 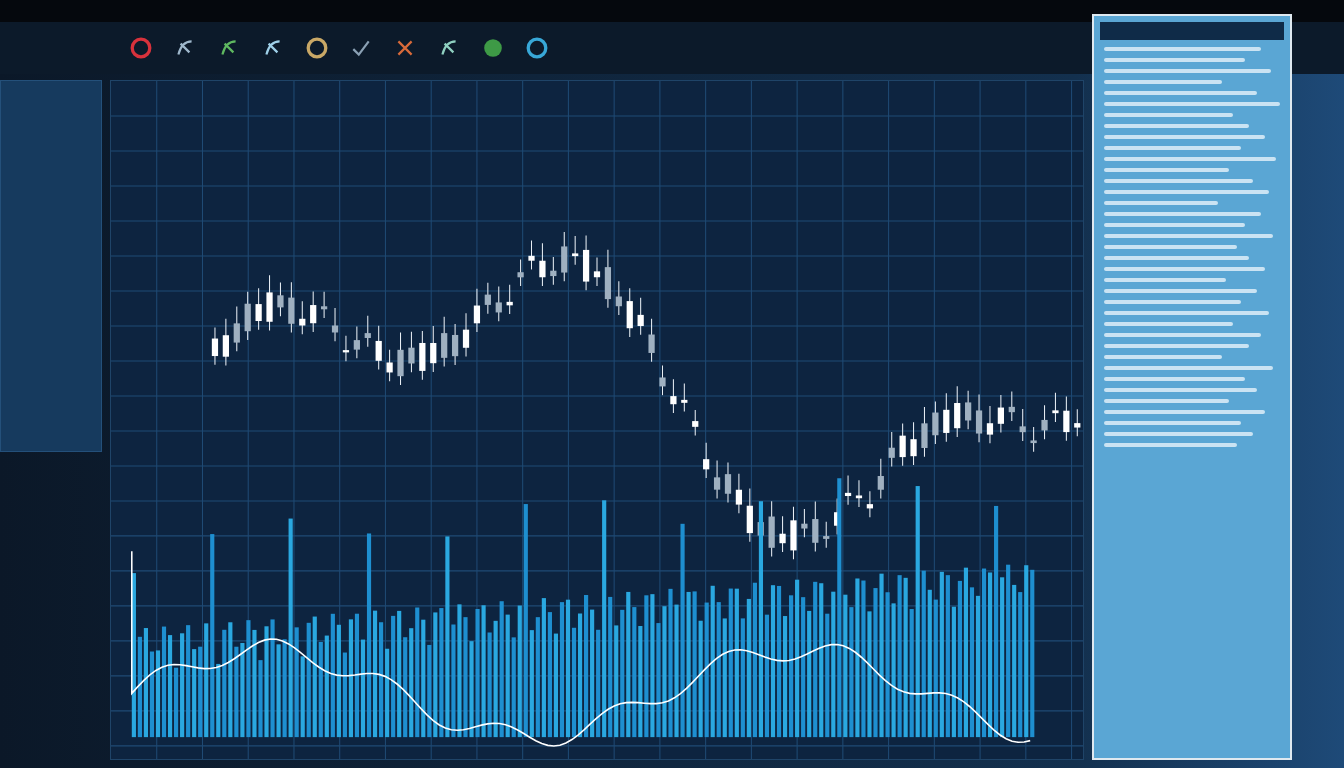 I want to click on circle-icon, so click(x=493, y=48).